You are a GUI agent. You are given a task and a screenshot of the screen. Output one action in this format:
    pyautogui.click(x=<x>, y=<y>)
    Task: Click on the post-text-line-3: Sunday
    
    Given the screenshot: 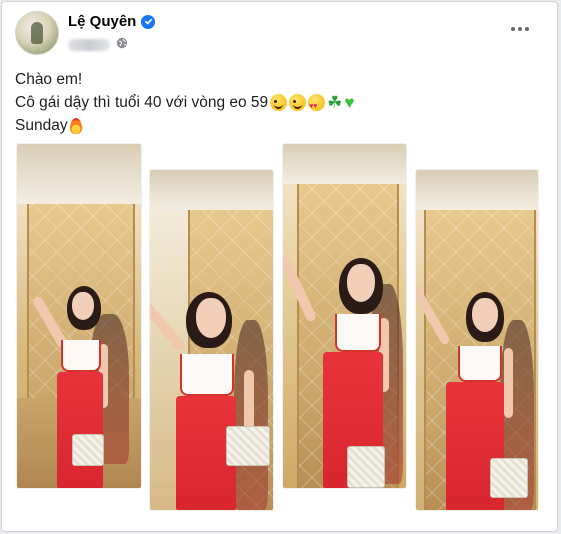 What is the action you would take?
    pyautogui.click(x=41, y=125)
    